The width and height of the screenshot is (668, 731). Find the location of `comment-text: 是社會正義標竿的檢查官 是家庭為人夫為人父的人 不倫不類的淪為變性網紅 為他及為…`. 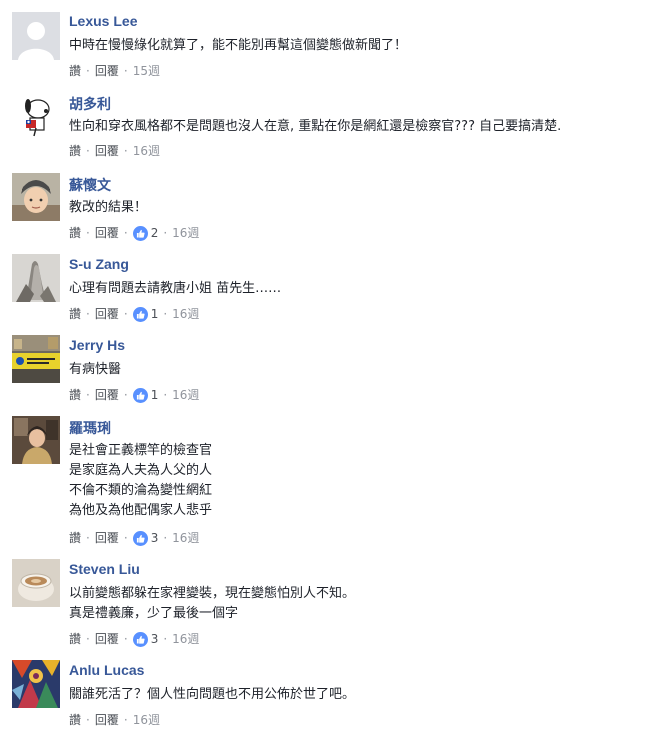

comment-text: 是社會正義標竿的檢查官 是家庭為人夫為人父的人 不倫不類的淪為變性網紅 為他及為… is located at coordinates (140, 481).